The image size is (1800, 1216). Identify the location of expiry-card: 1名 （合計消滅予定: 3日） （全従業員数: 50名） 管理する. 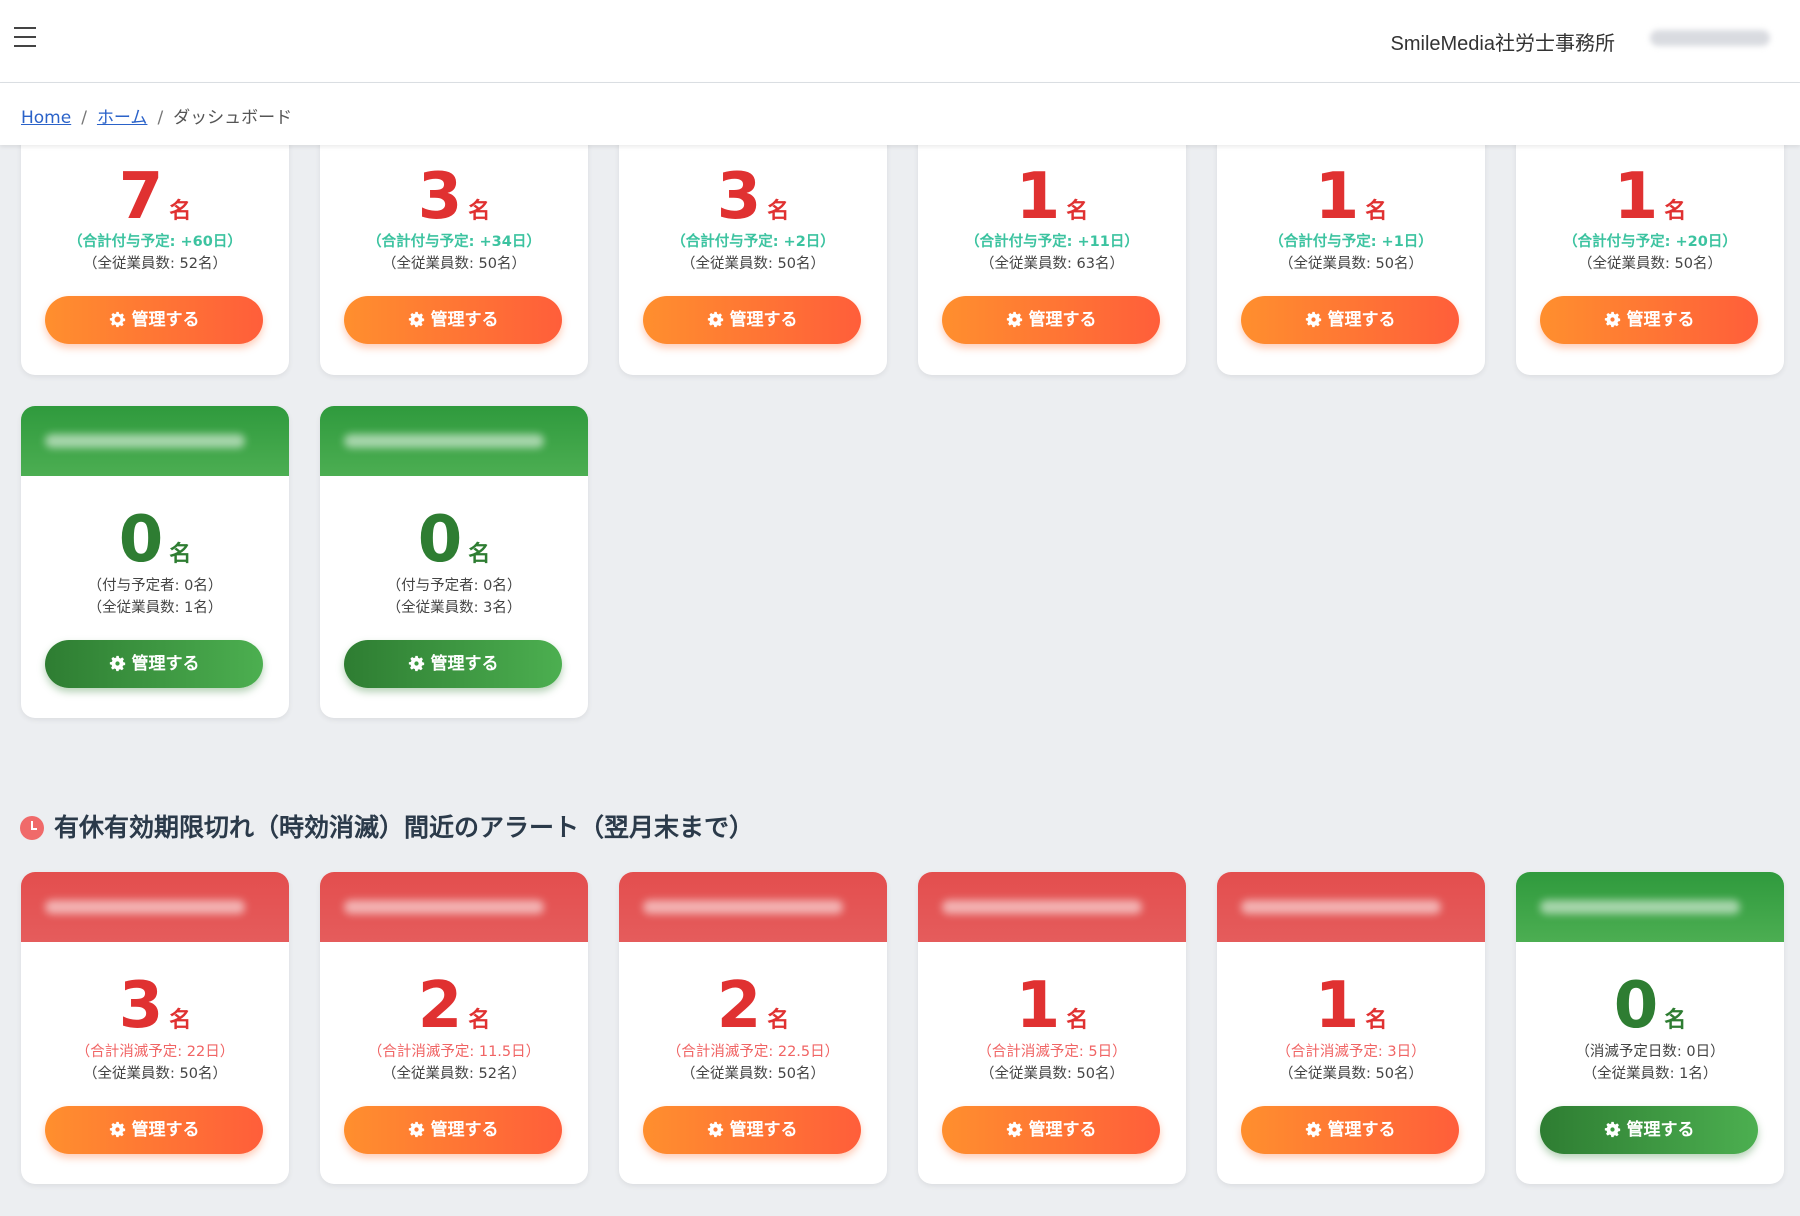
(1351, 1028).